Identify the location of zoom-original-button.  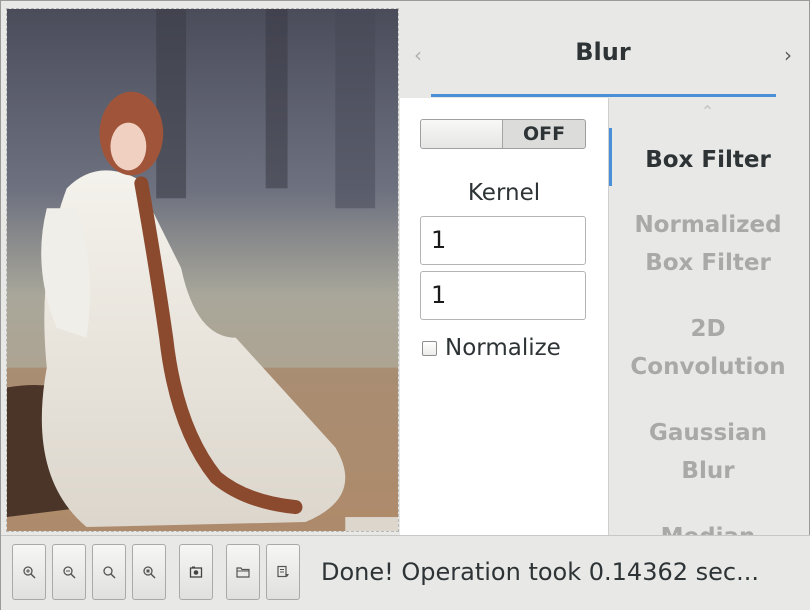
(149, 572).